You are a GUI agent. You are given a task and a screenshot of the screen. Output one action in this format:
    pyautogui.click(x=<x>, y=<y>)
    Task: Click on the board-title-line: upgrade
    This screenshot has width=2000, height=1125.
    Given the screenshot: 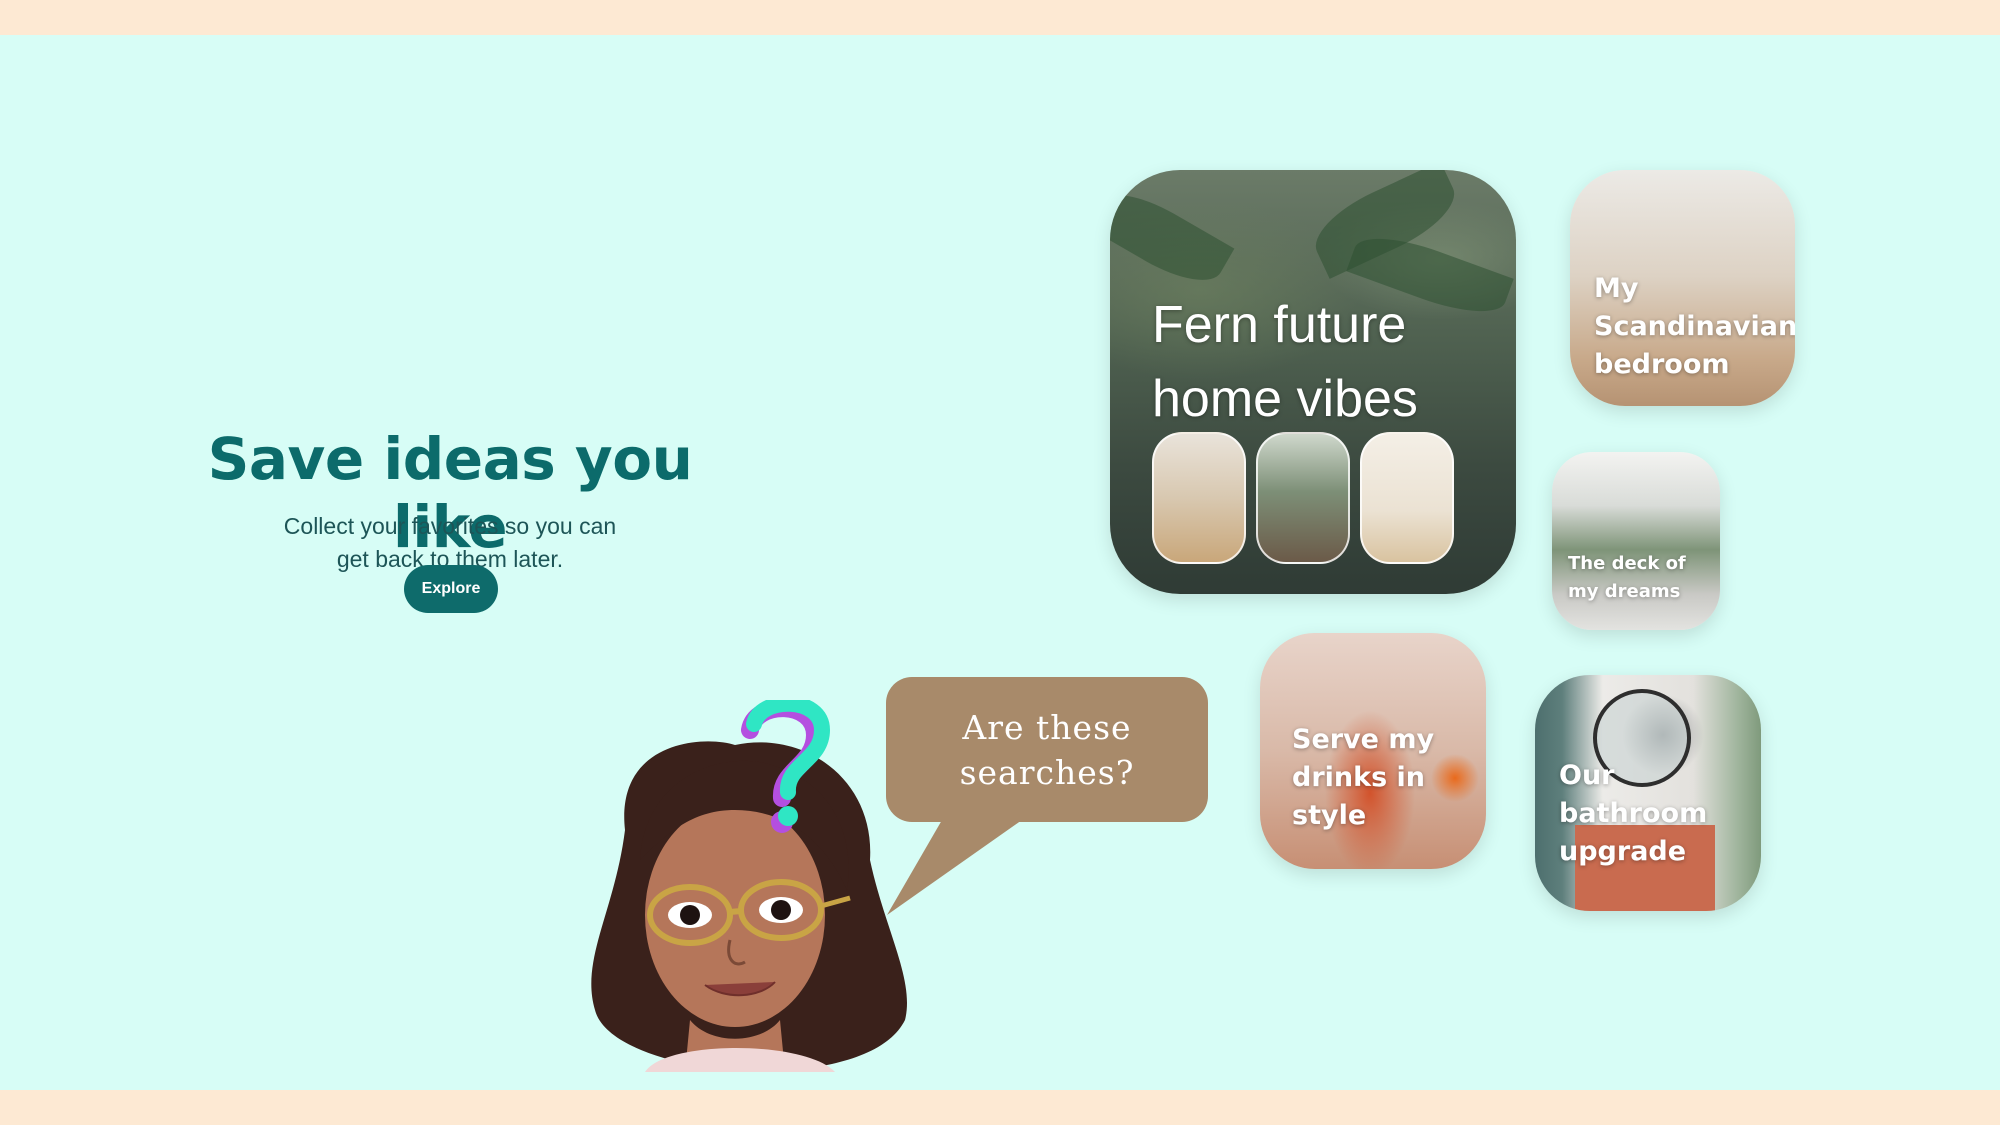 What is the action you would take?
    pyautogui.click(x=1623, y=851)
    